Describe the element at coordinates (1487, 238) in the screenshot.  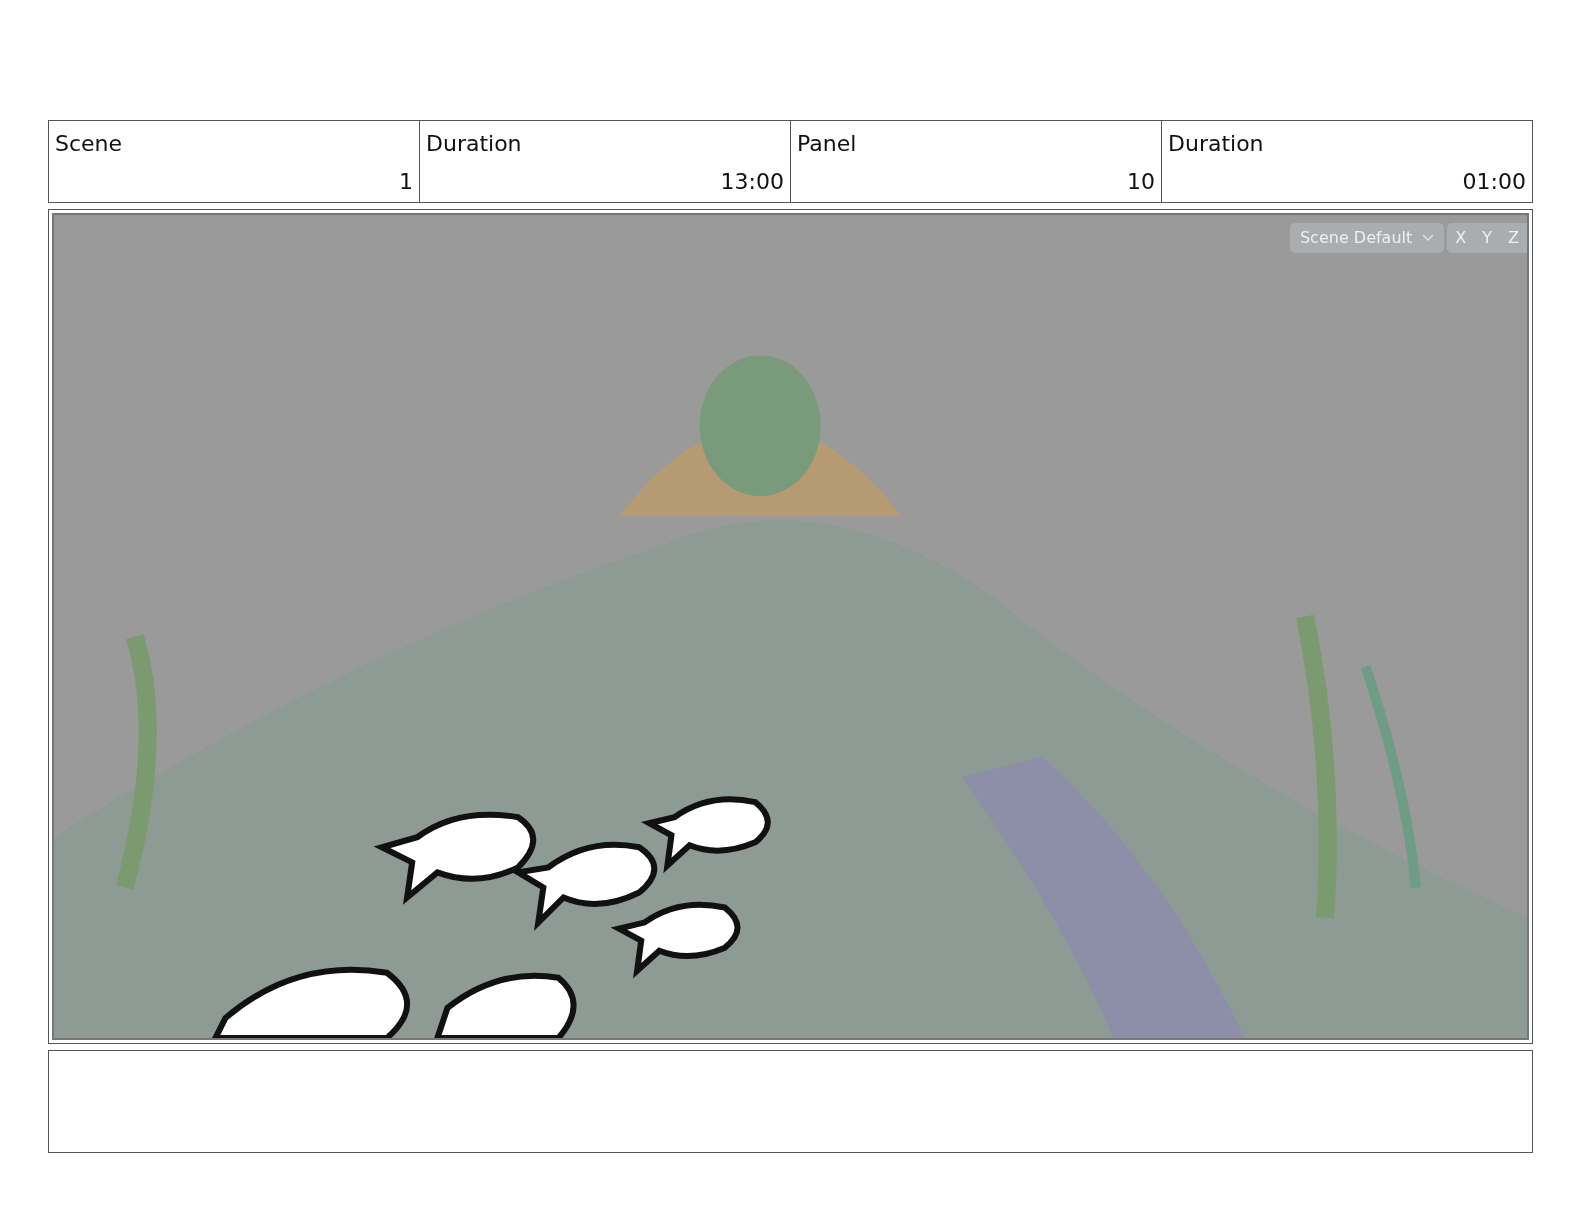
I see `axis-button: Y` at that location.